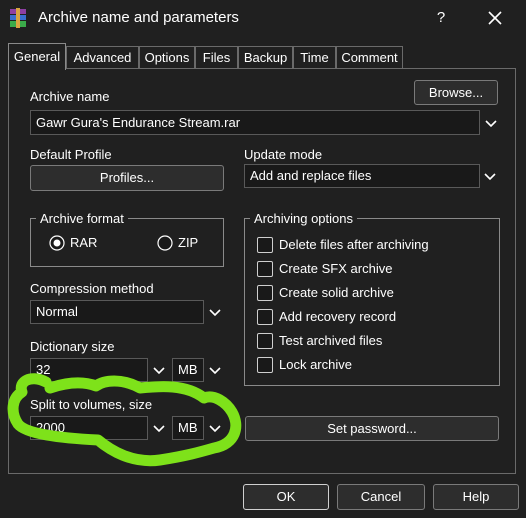 This screenshot has height=518, width=526. What do you see at coordinates (381, 497) in the screenshot?
I see `cancel-button: Cancel` at bounding box center [381, 497].